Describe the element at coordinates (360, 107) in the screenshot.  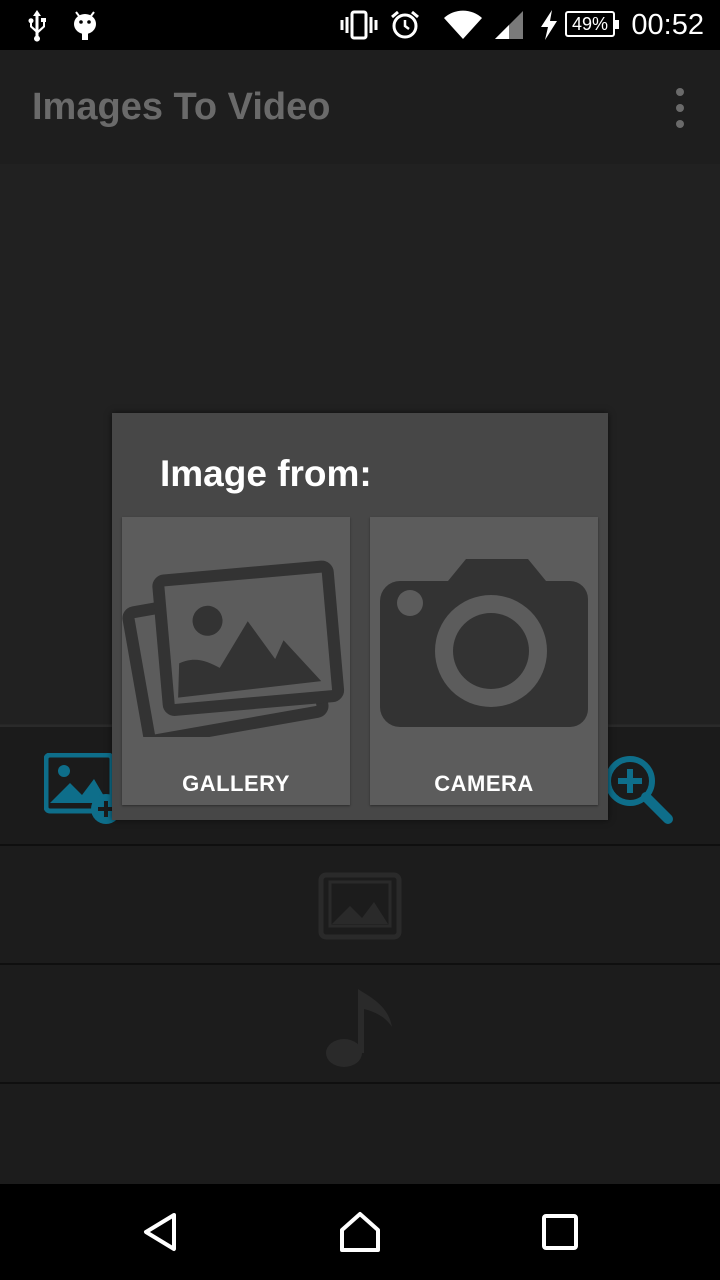
I see `app-bar: Images To Video` at that location.